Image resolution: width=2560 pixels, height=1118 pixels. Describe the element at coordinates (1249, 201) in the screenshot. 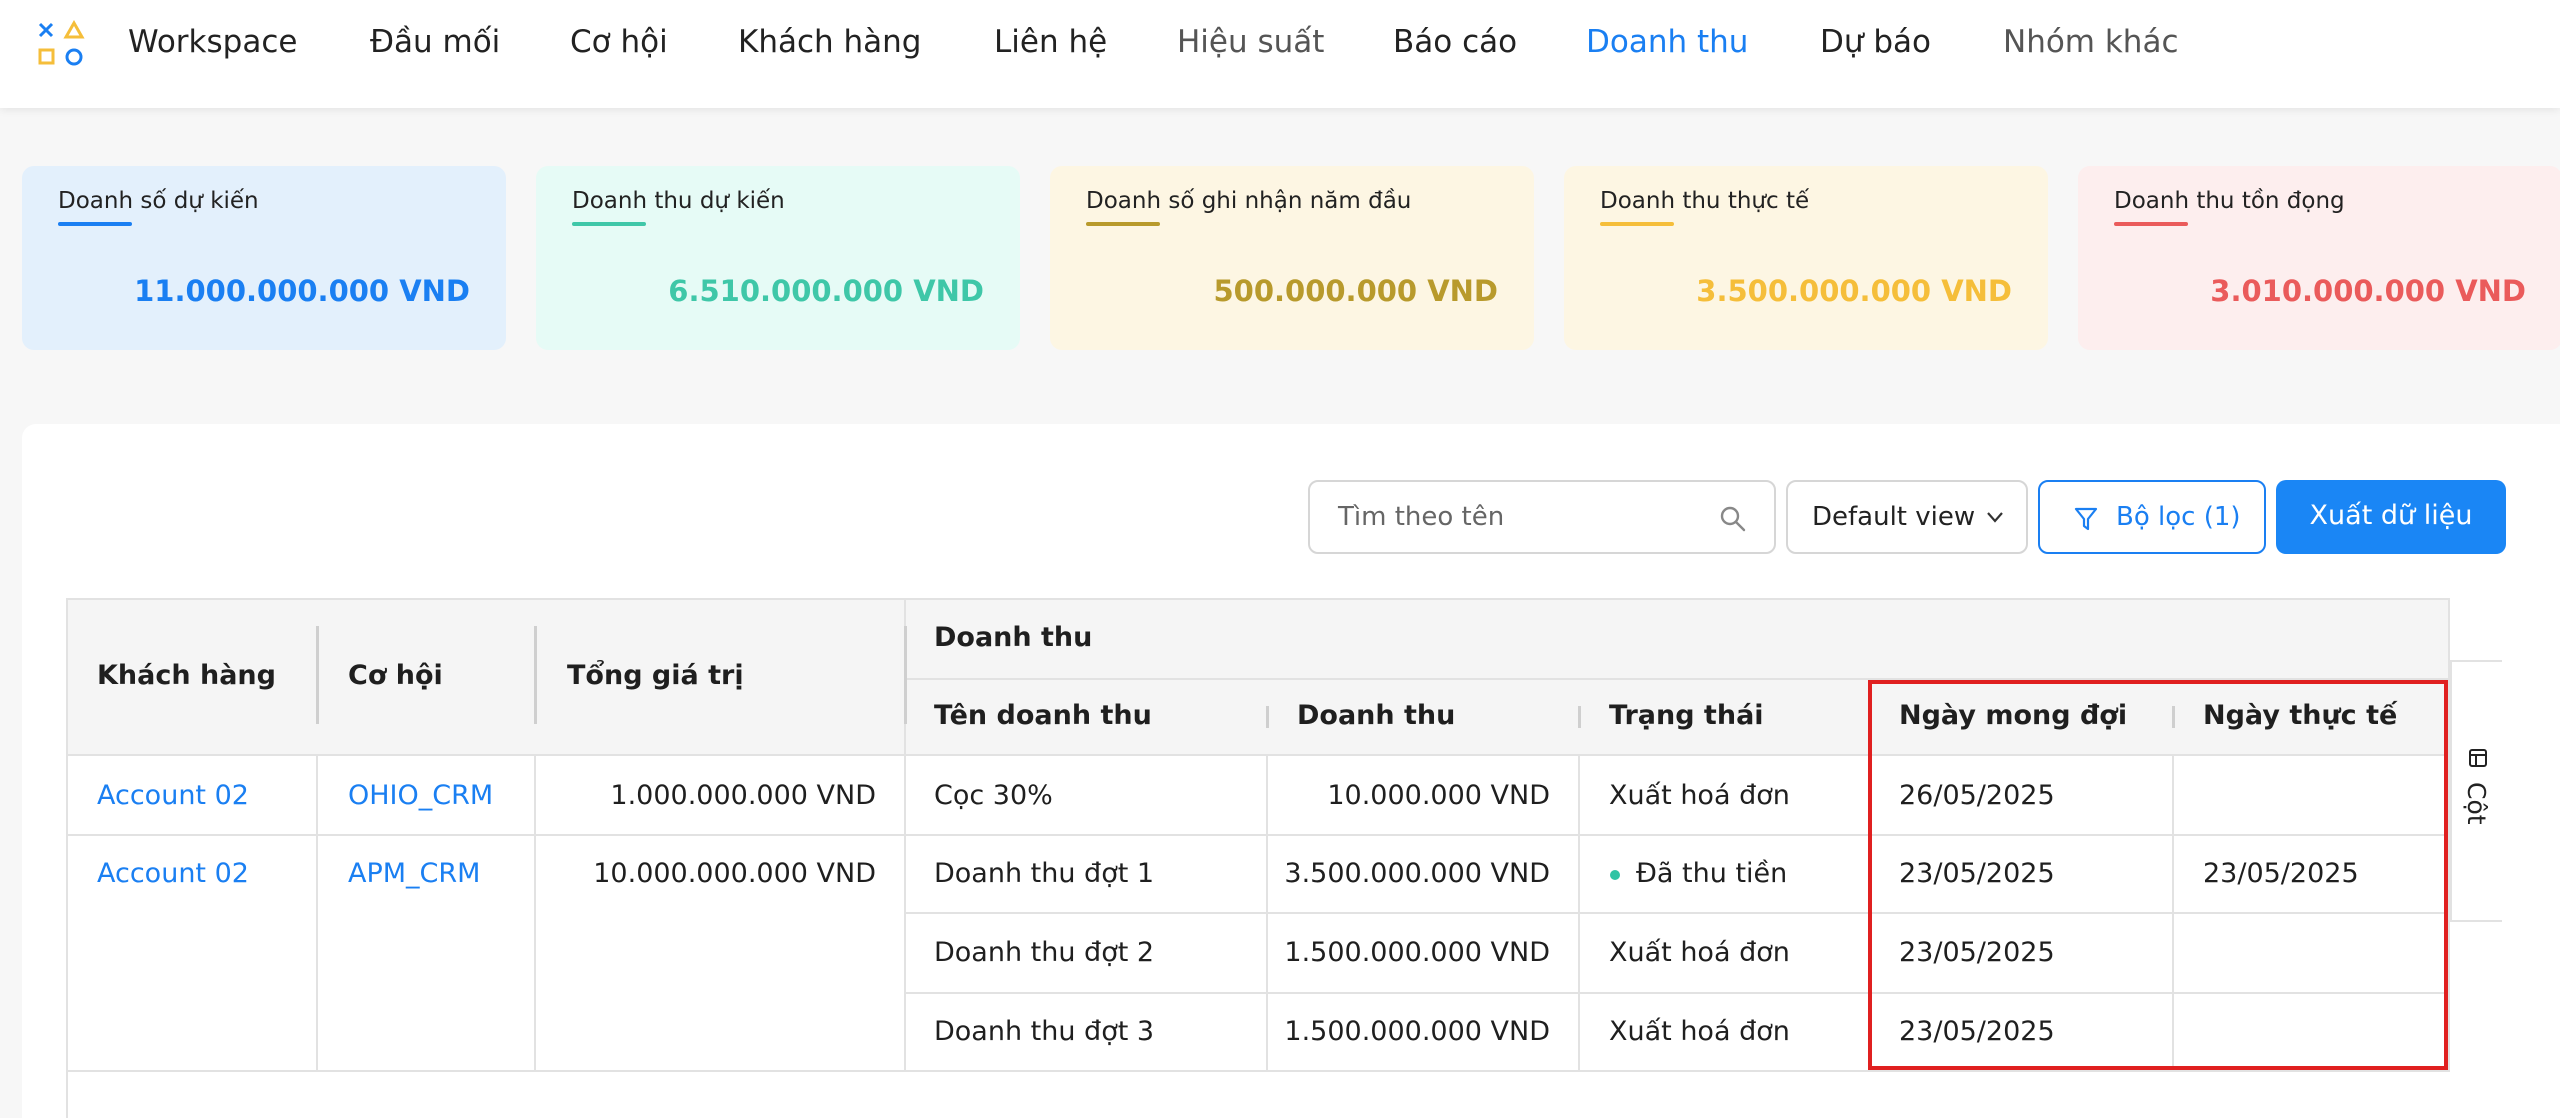

I see `stat-card-label: Doanh số ghi nhận năm đầu` at that location.